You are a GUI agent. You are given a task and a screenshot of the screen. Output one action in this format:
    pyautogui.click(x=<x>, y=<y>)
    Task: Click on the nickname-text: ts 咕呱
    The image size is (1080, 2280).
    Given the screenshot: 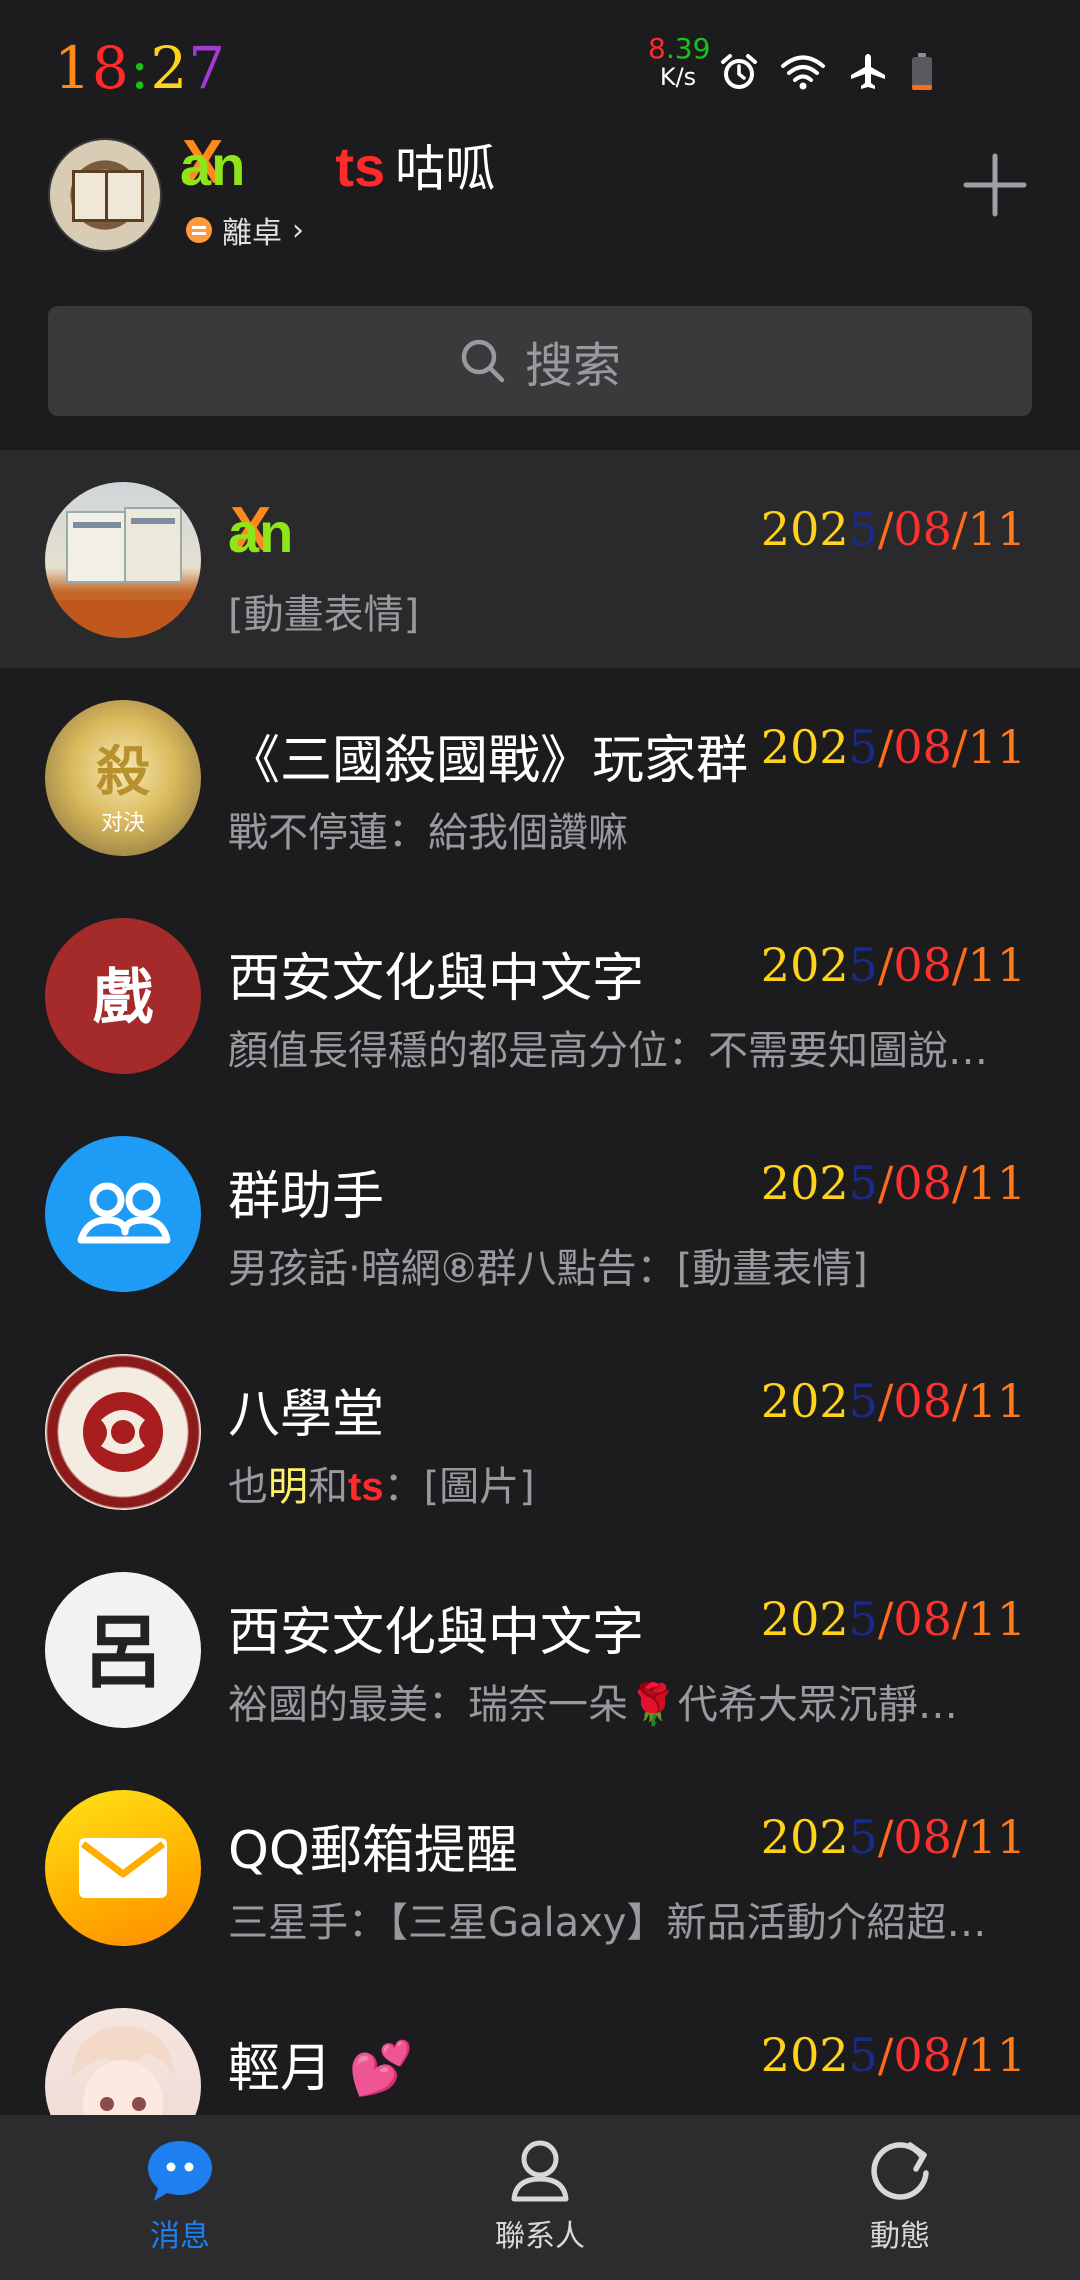 What is the action you would take?
    pyautogui.click(x=415, y=165)
    